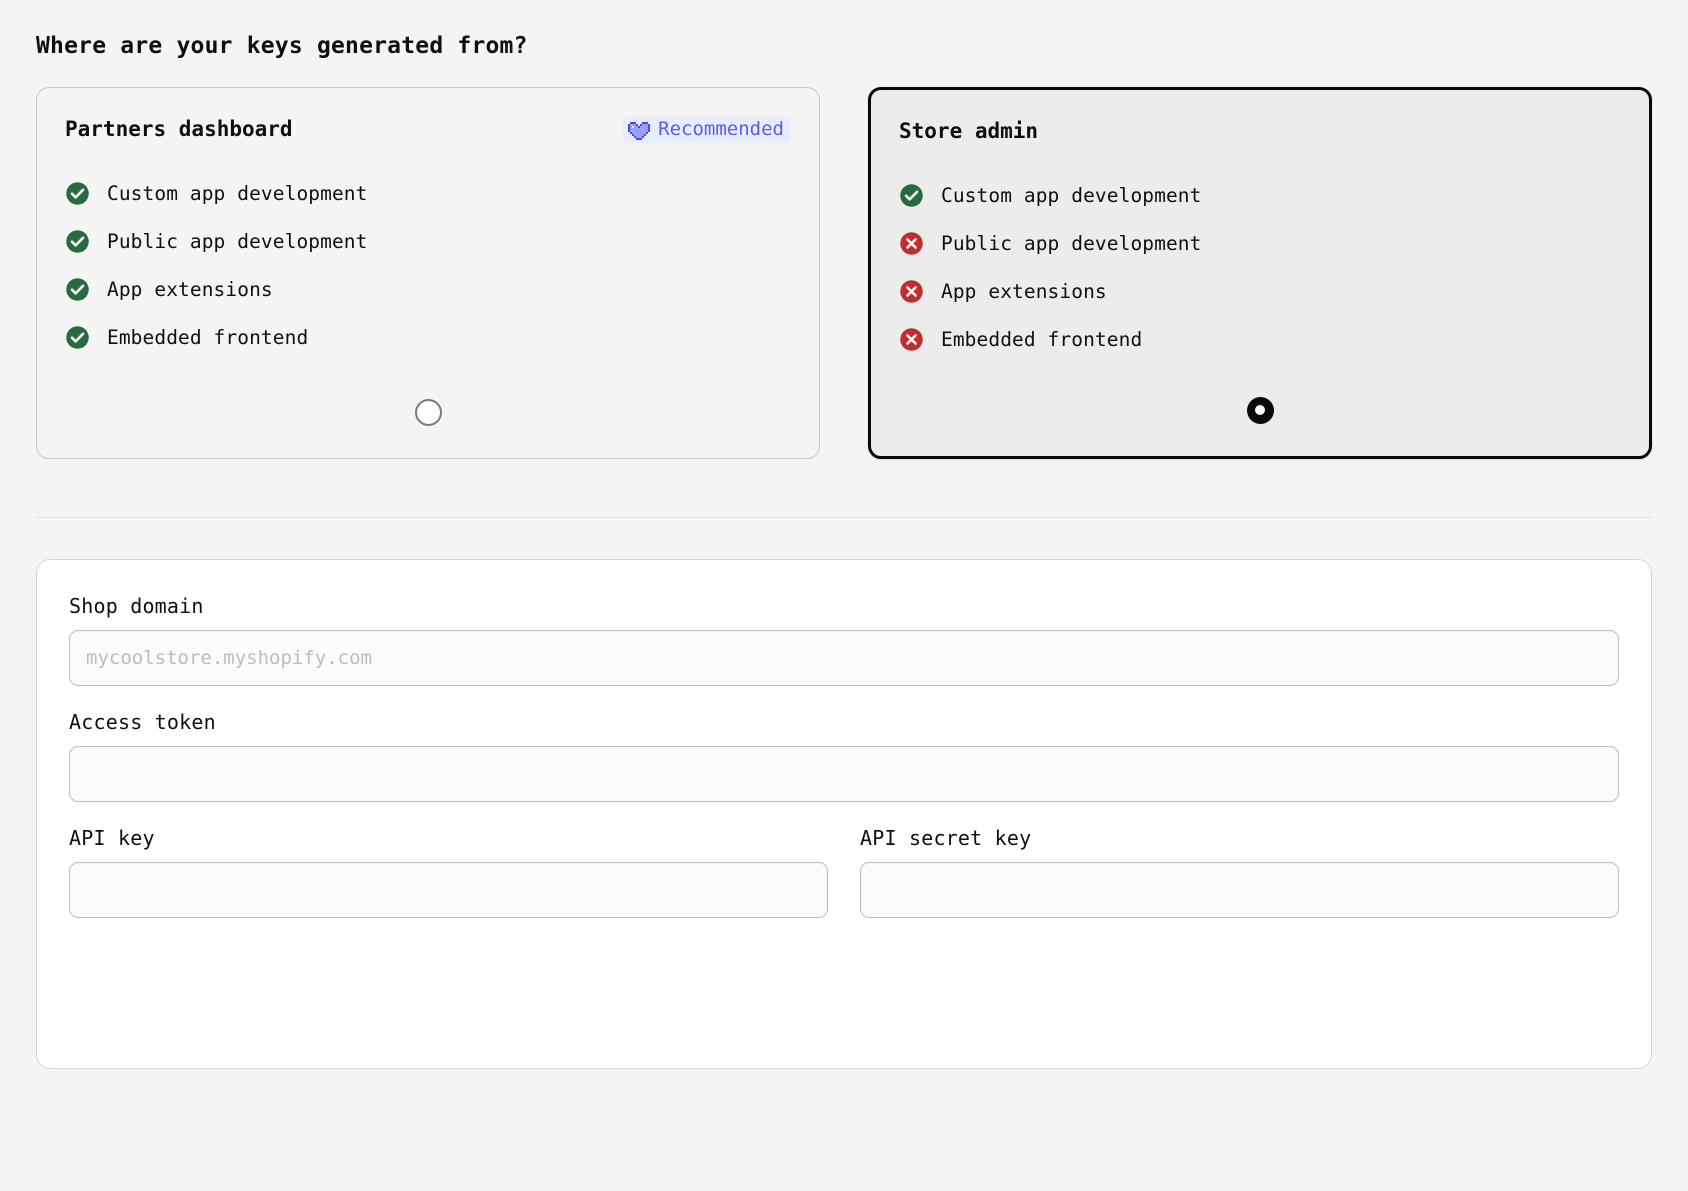 This screenshot has height=1191, width=1688. I want to click on shop-domain-input, so click(844, 657).